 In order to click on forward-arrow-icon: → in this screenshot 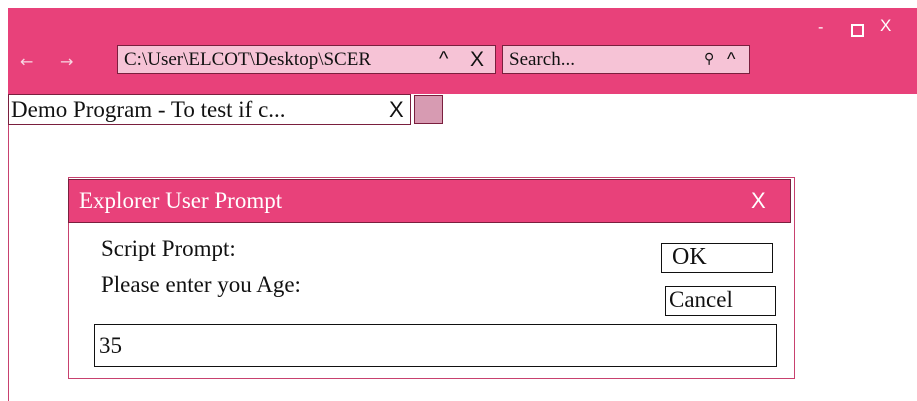, I will do `click(66, 61)`.